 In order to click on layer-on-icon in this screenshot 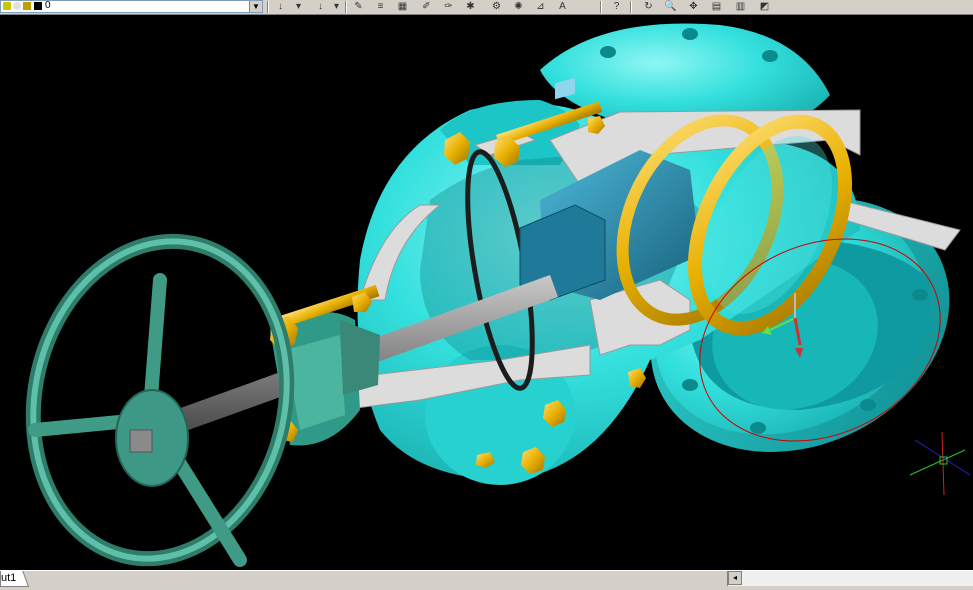, I will do `click(7, 6)`.